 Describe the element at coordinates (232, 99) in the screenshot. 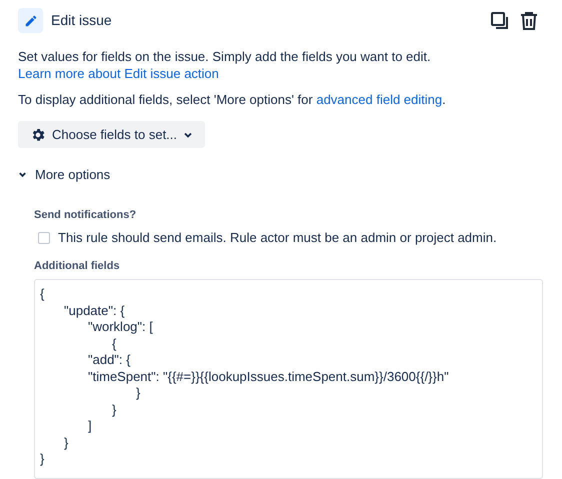

I see `advanced-note-text: To display additional fields, select 'More options' for advanced field editing.` at that location.